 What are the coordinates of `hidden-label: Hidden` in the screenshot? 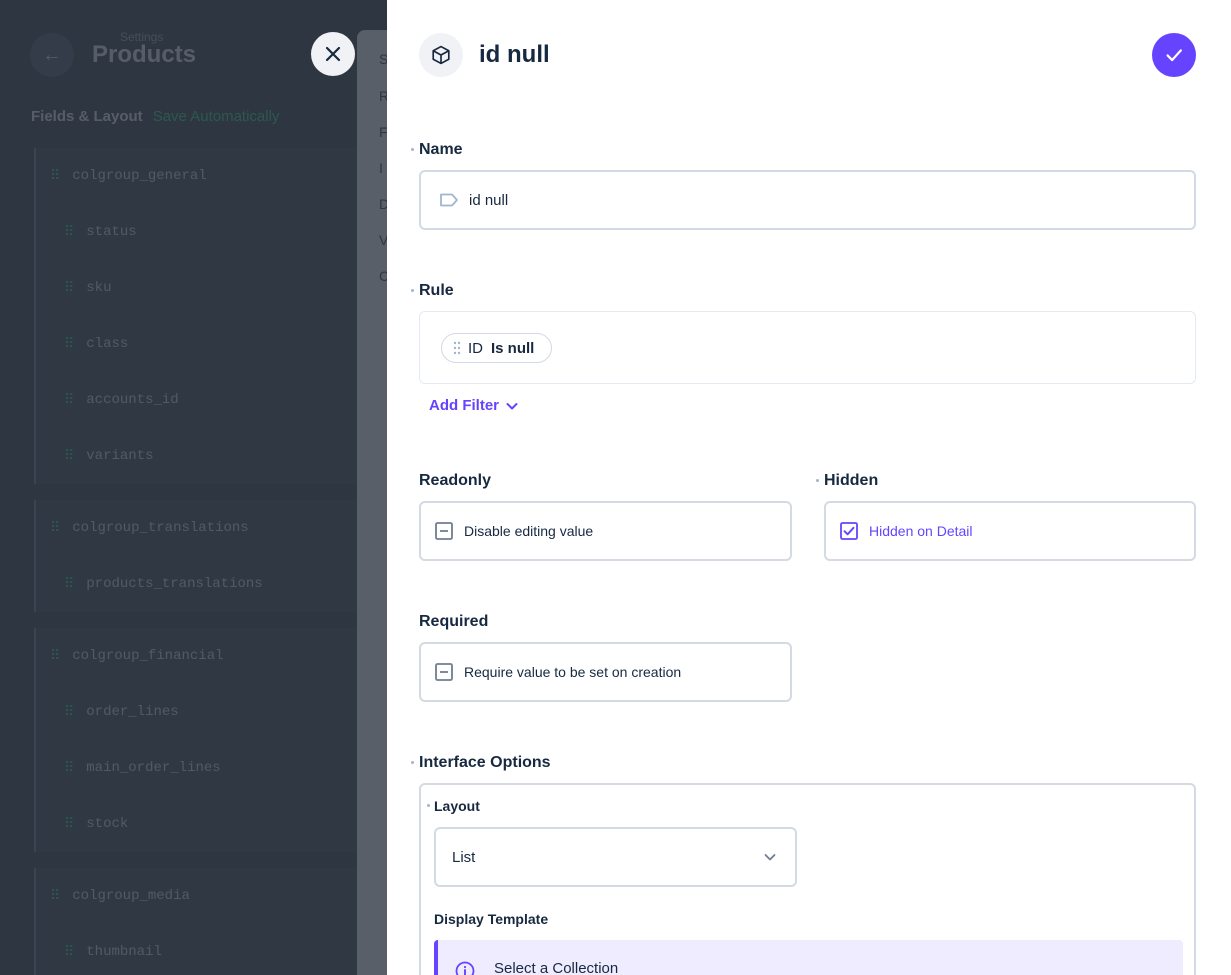 It's located at (847, 481).